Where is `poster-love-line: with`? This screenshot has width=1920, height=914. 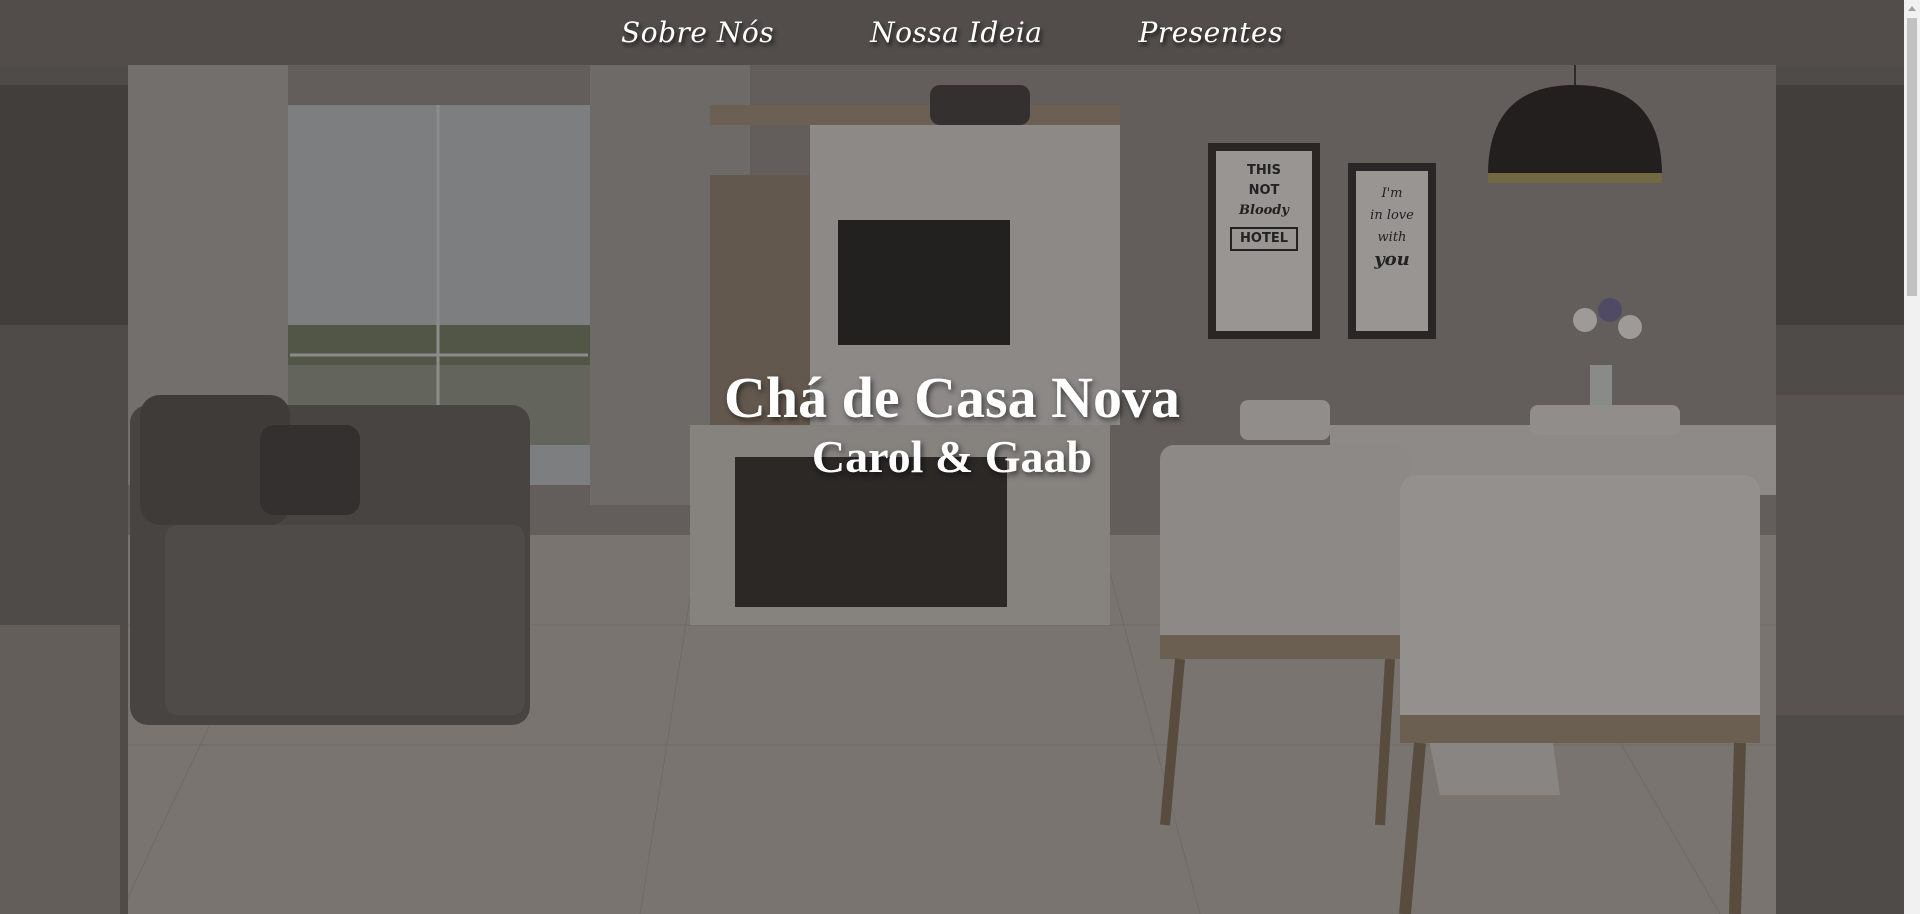
poster-love-line: with is located at coordinates (1392, 237).